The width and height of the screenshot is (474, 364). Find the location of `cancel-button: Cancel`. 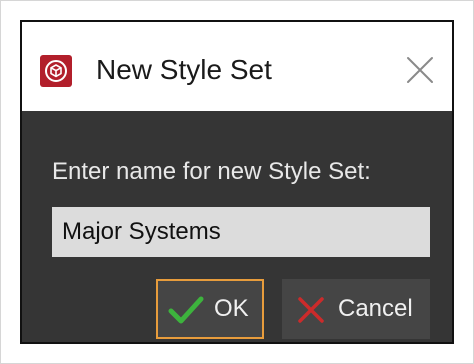

cancel-button: Cancel is located at coordinates (356, 309).